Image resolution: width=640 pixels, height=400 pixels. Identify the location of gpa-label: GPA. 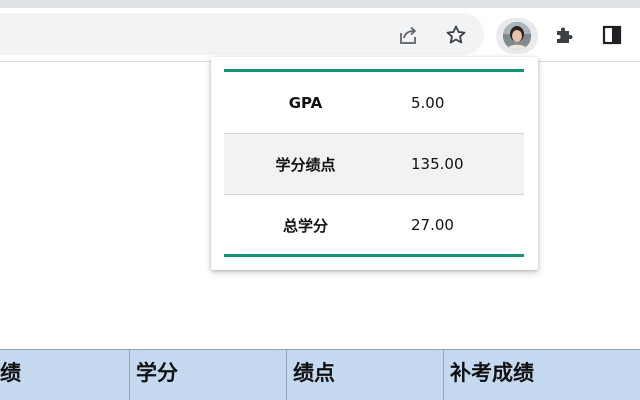
(305, 102).